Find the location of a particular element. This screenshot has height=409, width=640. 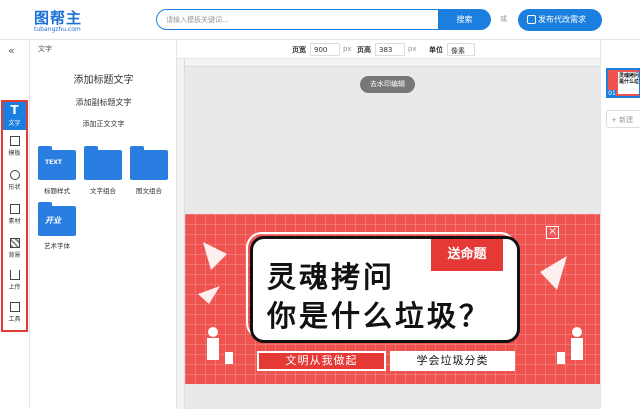

slogan-right: 学会垃圾分类 is located at coordinates (452, 361).